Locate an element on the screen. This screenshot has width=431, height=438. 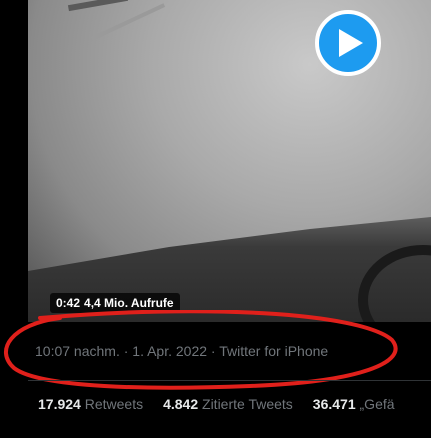
play-button is located at coordinates (348, 43).